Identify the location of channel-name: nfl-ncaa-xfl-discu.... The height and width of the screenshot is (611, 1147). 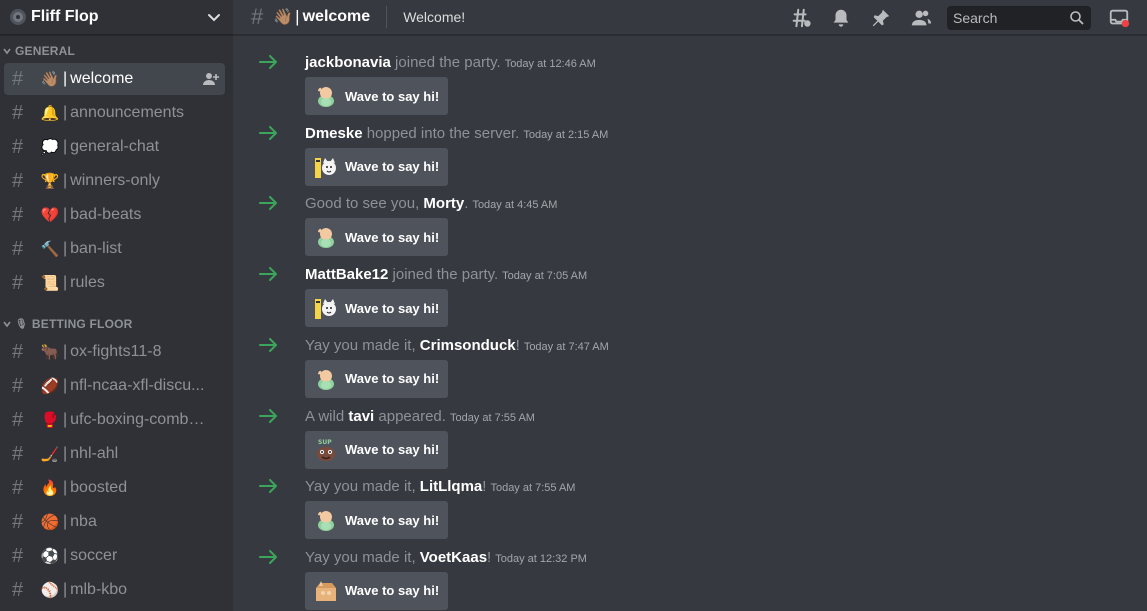
(137, 385).